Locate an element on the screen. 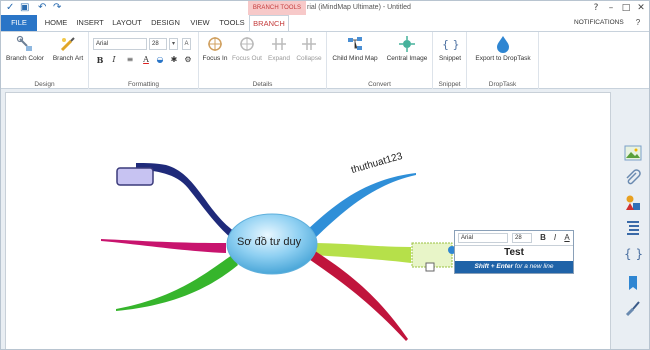  snippet-button: { } Snippet is located at coordinates (450, 48).